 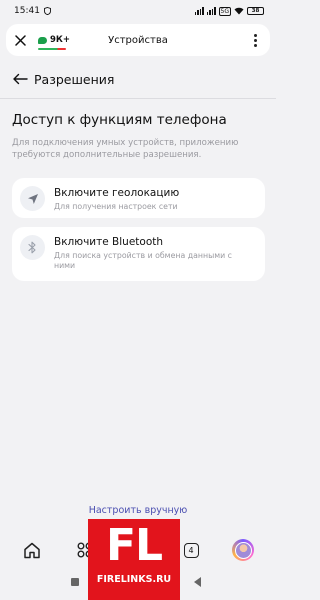 What do you see at coordinates (42, 40) in the screenshot?
I see `alice-chat-icon` at bounding box center [42, 40].